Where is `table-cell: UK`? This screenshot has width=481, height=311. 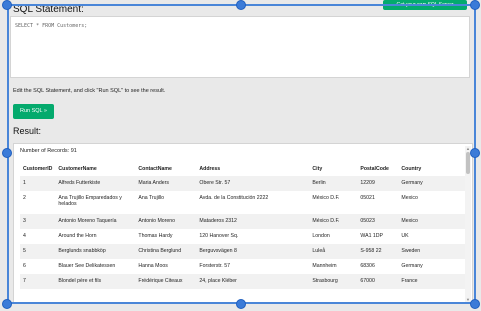 table-cell: UK is located at coordinates (405, 236).